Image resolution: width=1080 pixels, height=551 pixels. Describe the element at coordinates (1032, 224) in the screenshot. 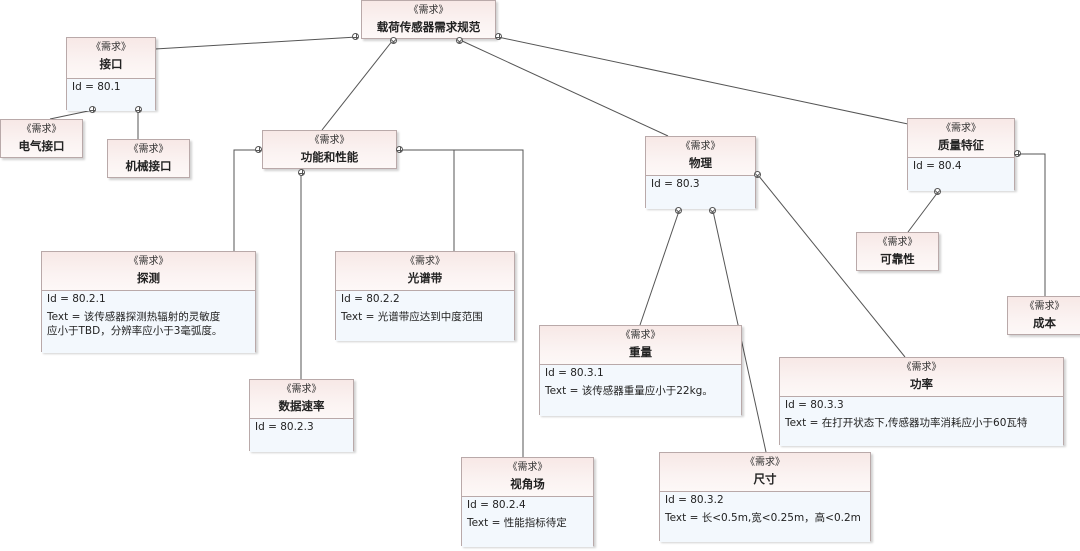

I see `connector-quality-cost` at that location.